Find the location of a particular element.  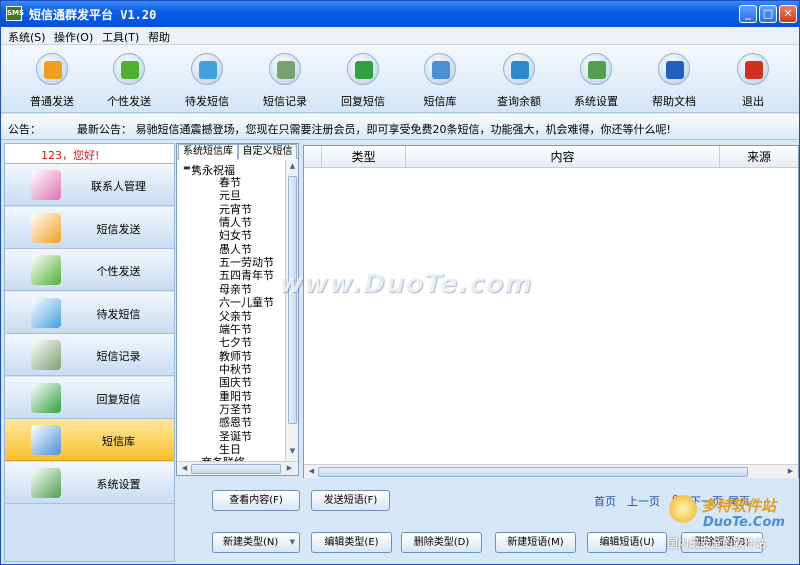

toolbar-button-6: 查询余额 is located at coordinates (519, 81).